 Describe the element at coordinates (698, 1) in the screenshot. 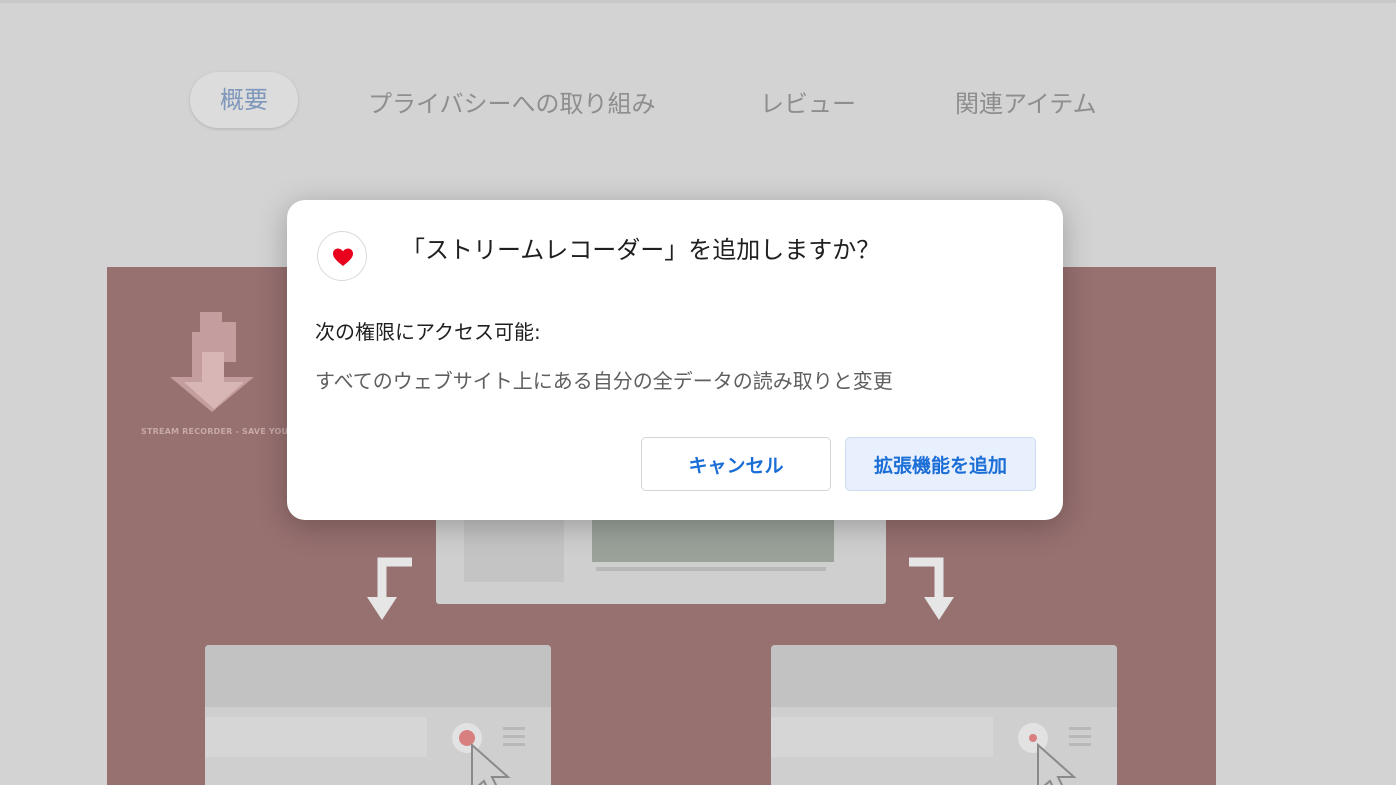

I see `top-border` at that location.